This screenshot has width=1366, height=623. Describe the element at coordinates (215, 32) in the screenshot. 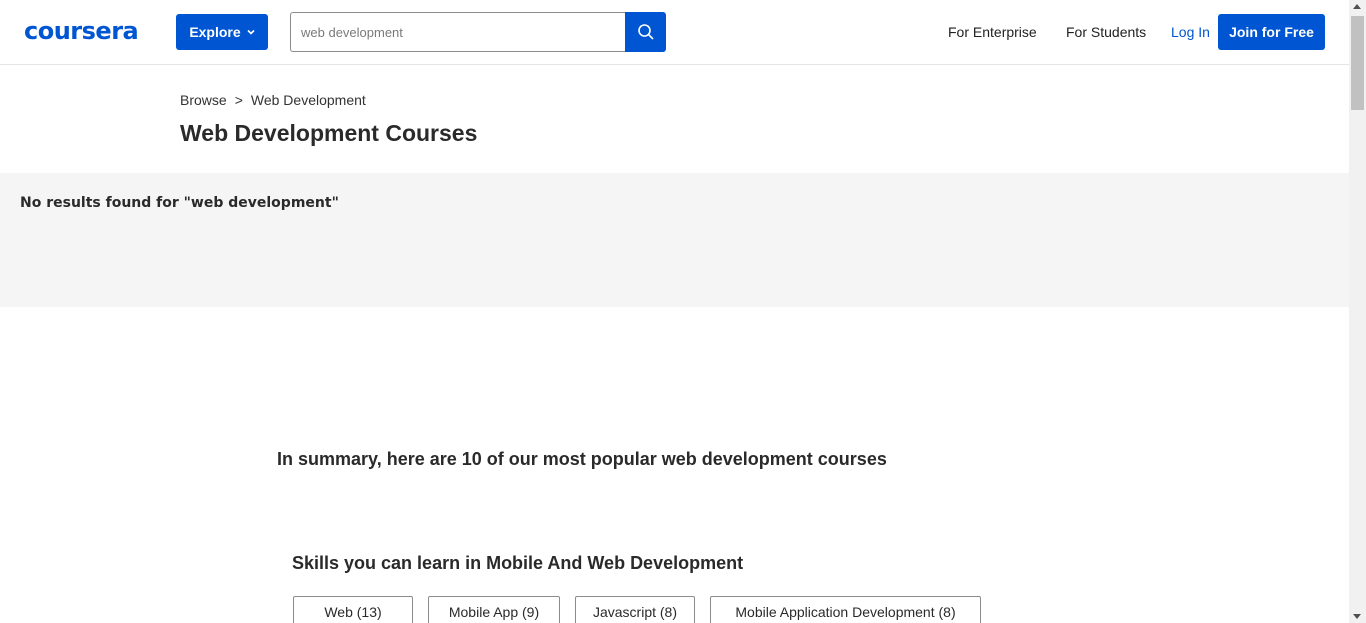

I see `explore-label: Explore` at that location.